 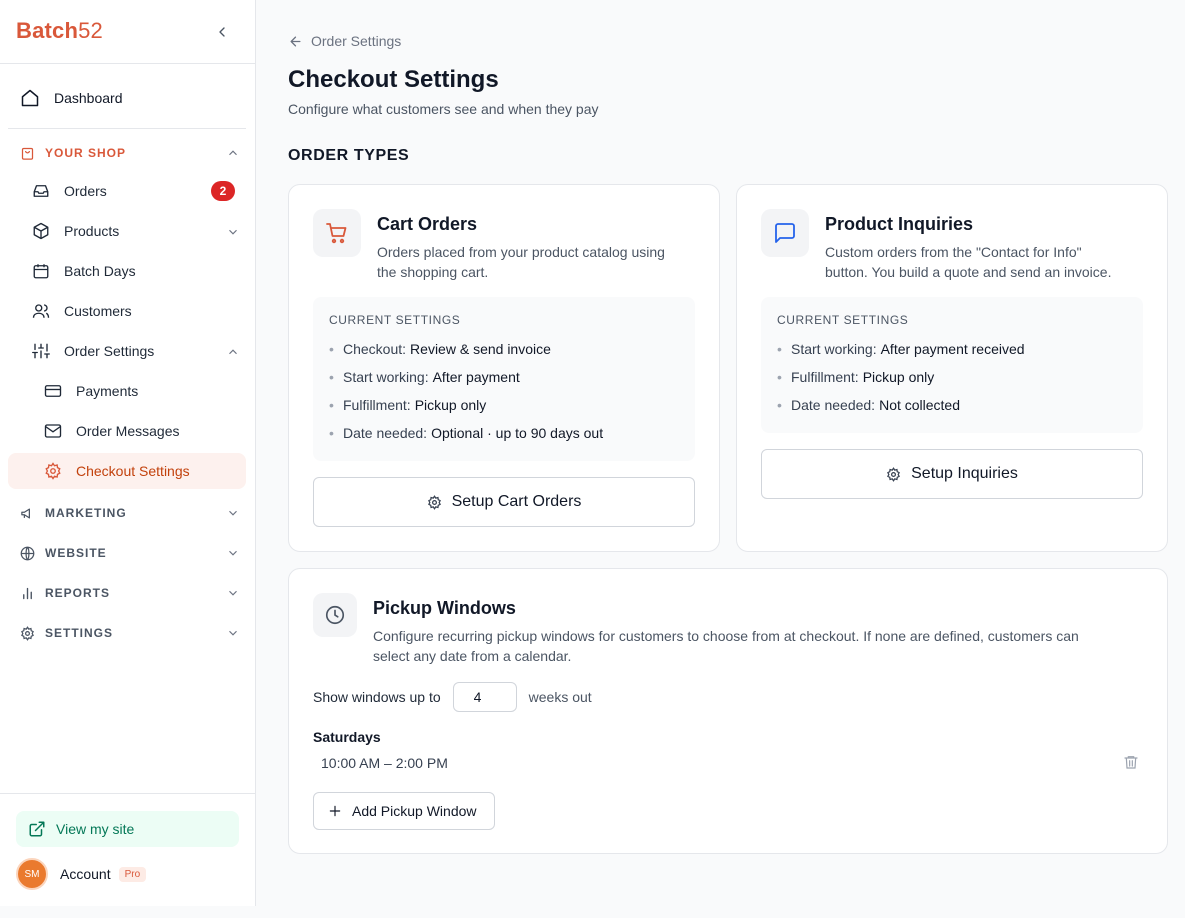 I want to click on external-link-icon, so click(x=37, y=829).